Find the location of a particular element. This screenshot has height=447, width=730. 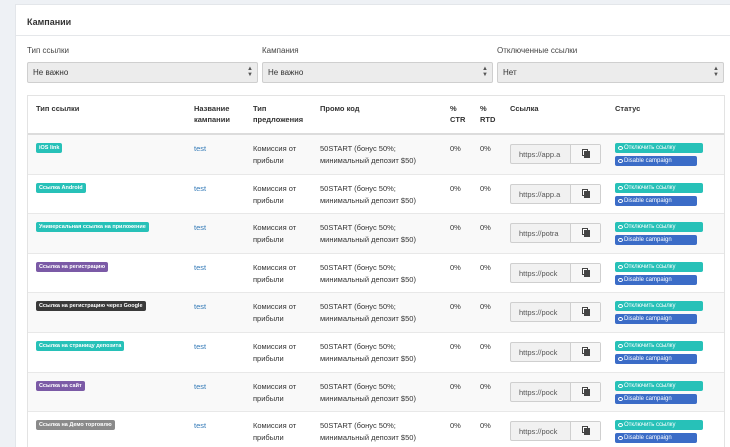

header-link: Ссылка is located at coordinates (524, 108).